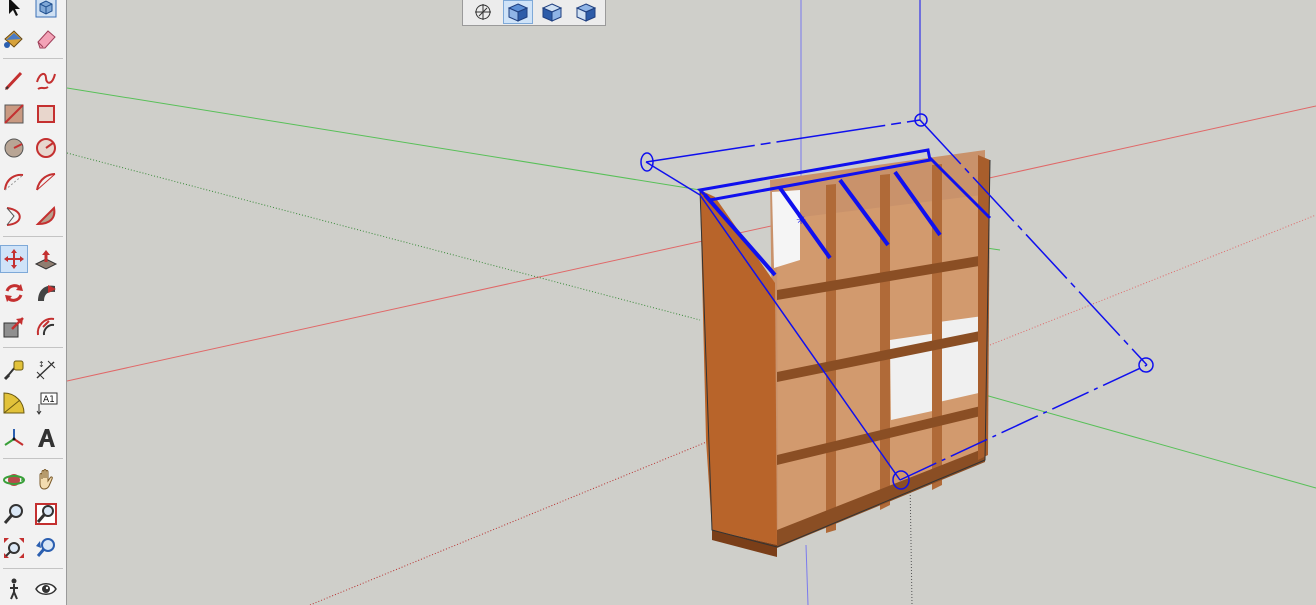 Image resolution: width=1316 pixels, height=605 pixels. What do you see at coordinates (845, 353) in the screenshot?
I see `bookshelf-model` at bounding box center [845, 353].